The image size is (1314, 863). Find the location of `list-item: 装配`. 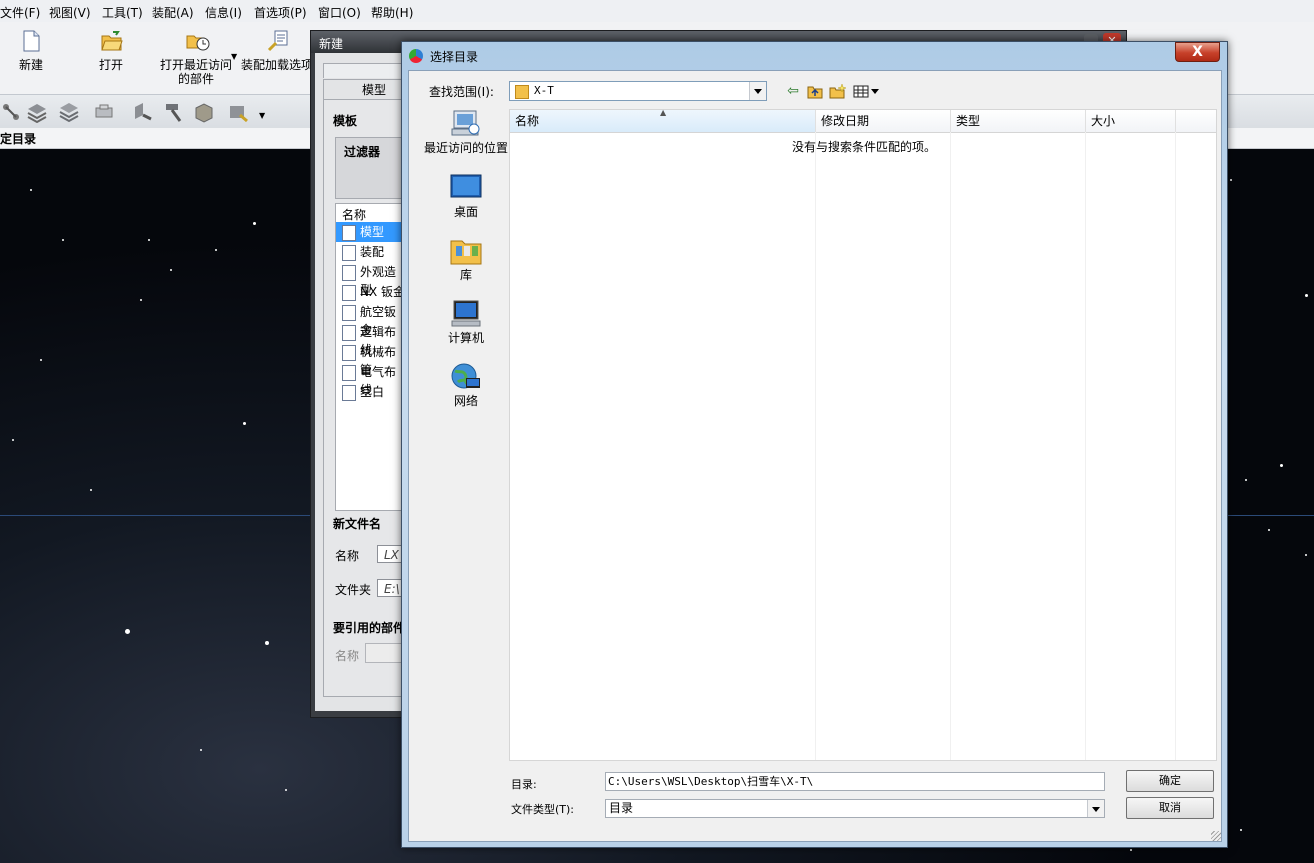

list-item: 装配 is located at coordinates (363, 252).